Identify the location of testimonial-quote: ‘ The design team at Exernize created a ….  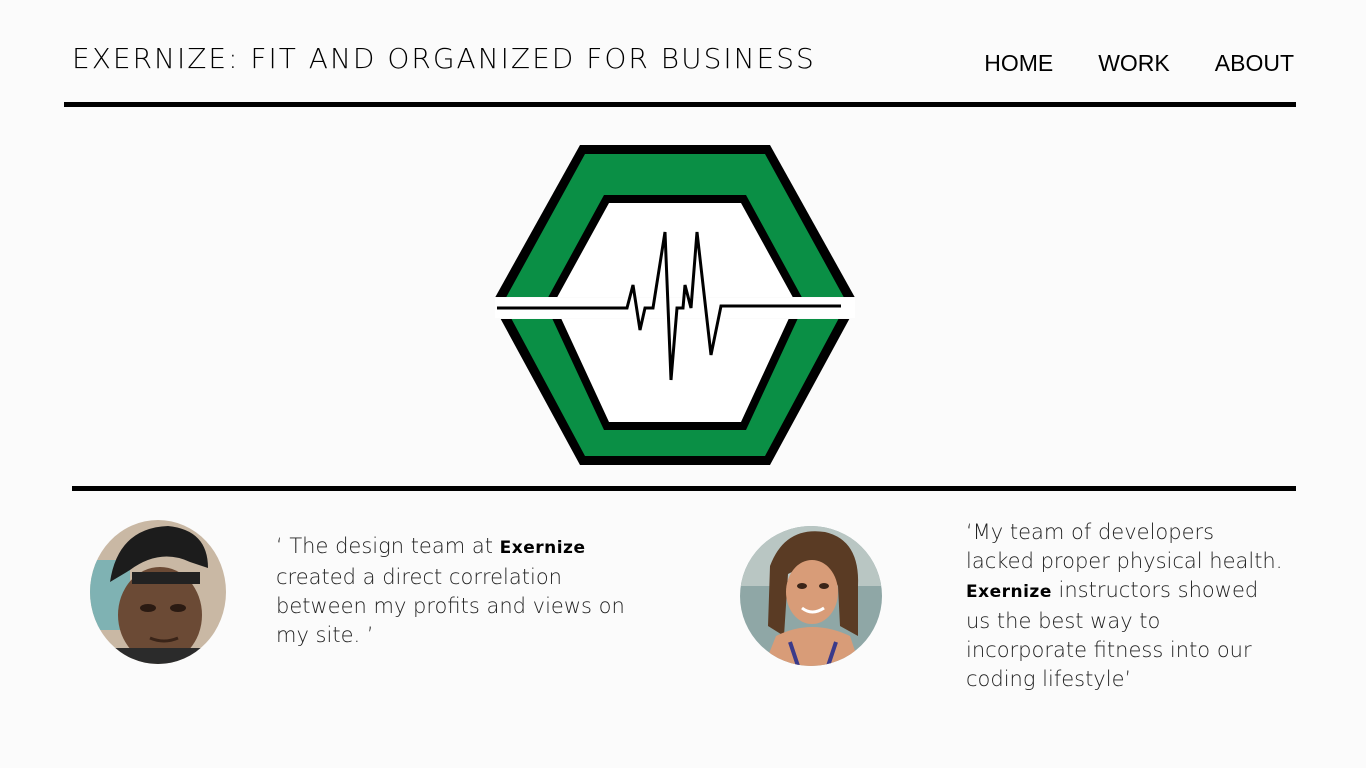
(456, 591).